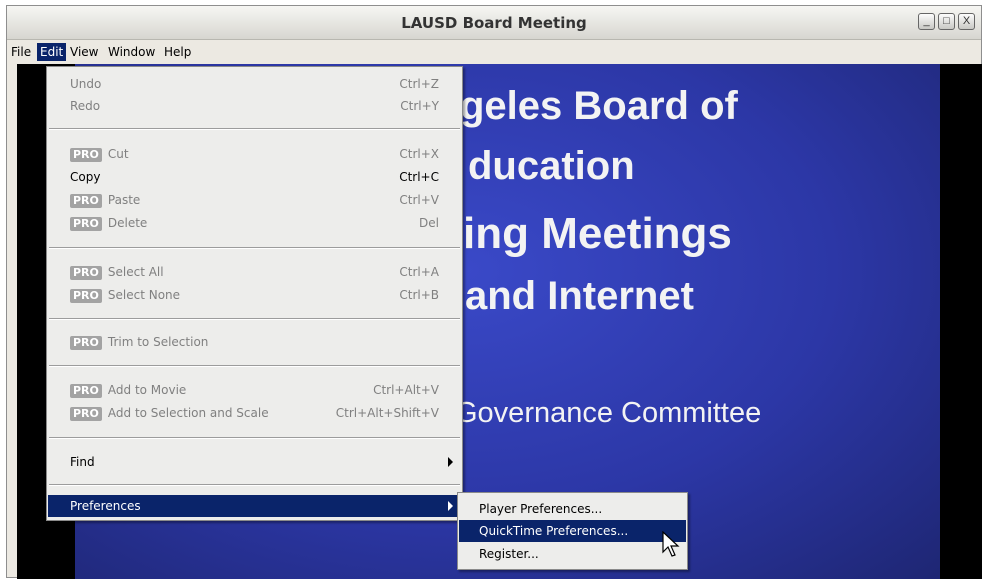 The image size is (982, 579). I want to click on menu-item-paste: PRO Paste Ctrl+V, so click(254, 200).